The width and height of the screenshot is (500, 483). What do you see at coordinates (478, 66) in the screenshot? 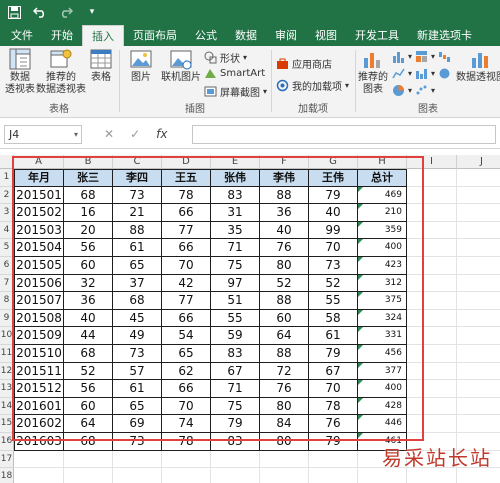
I see `pivot-chart-button: 数据透视图` at bounding box center [478, 66].